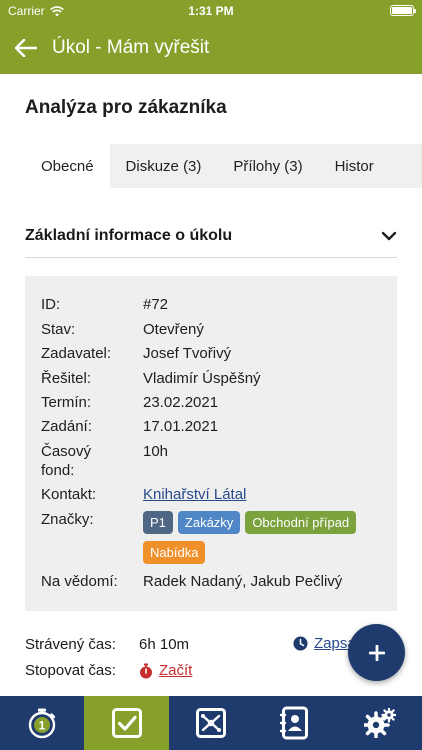  I want to click on gears-icon, so click(379, 723).